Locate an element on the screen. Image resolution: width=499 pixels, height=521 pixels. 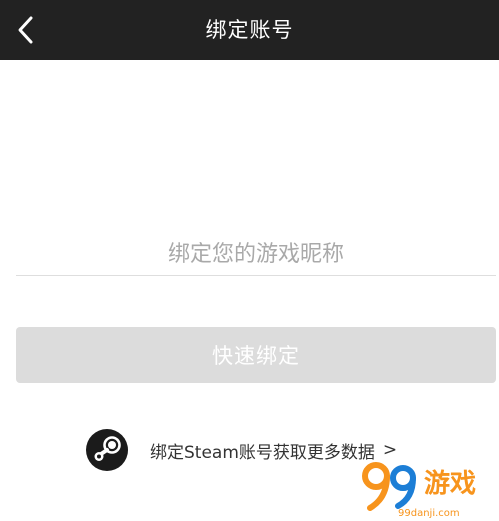
quick-bind-button: 快速绑定 is located at coordinates (256, 355).